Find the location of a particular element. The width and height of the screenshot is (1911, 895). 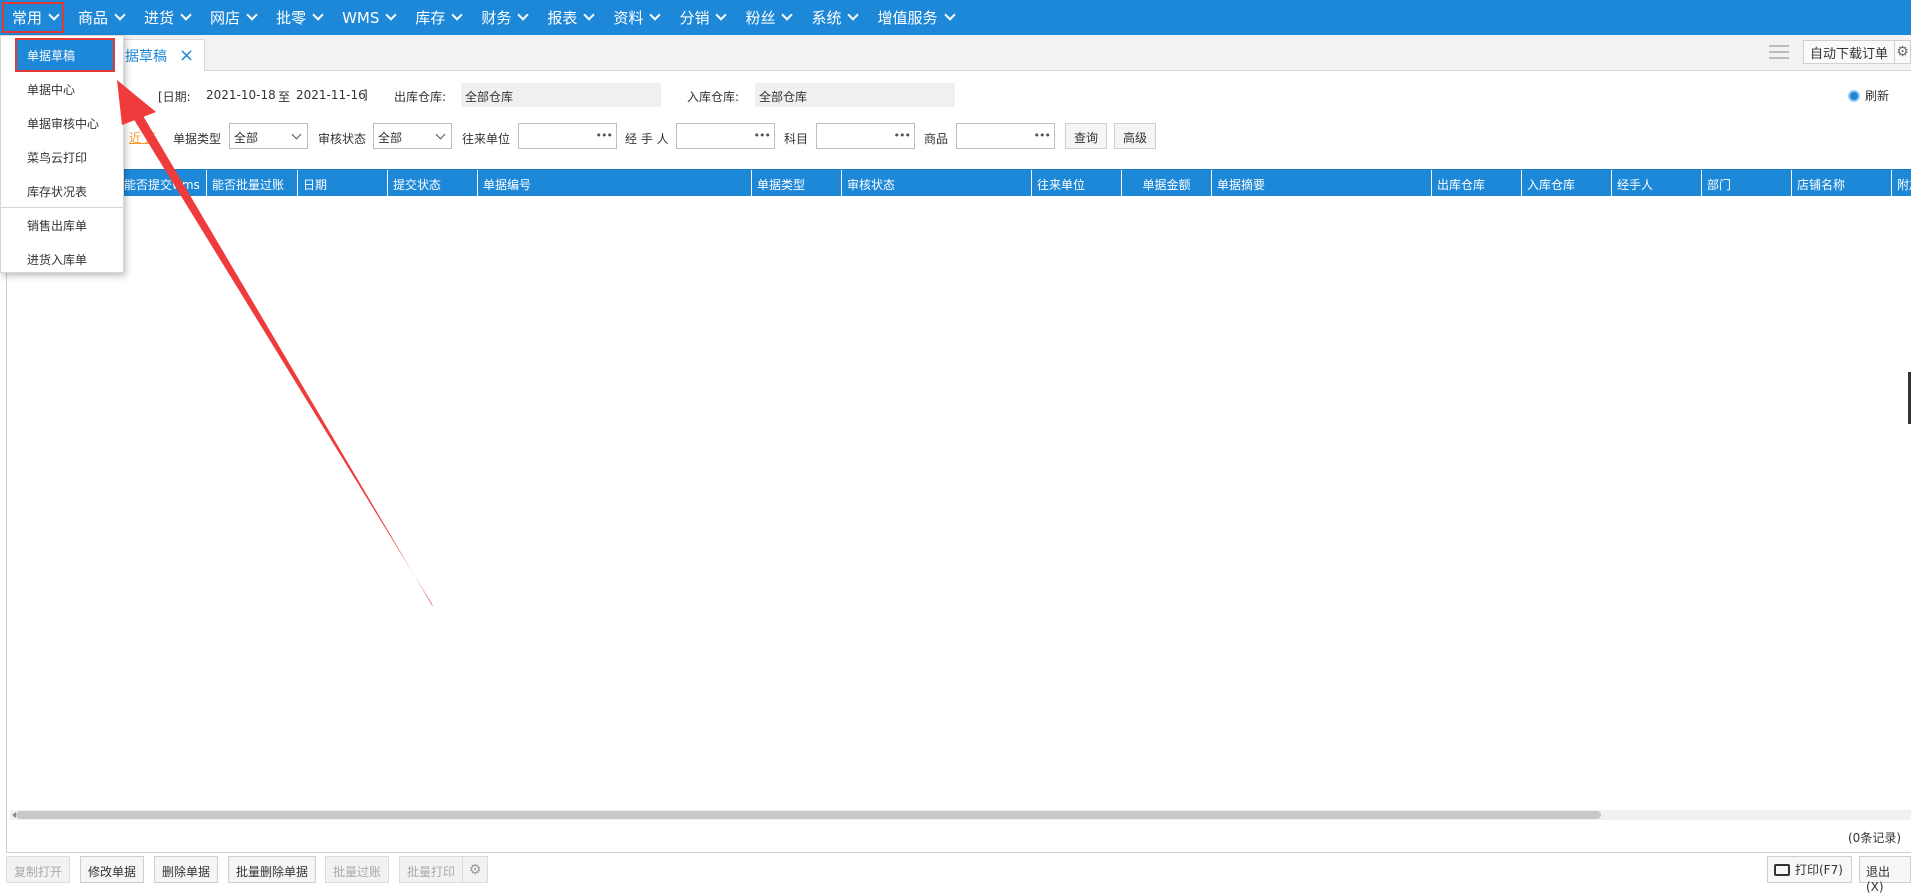

partner-label: 往来单位 is located at coordinates (486, 139).